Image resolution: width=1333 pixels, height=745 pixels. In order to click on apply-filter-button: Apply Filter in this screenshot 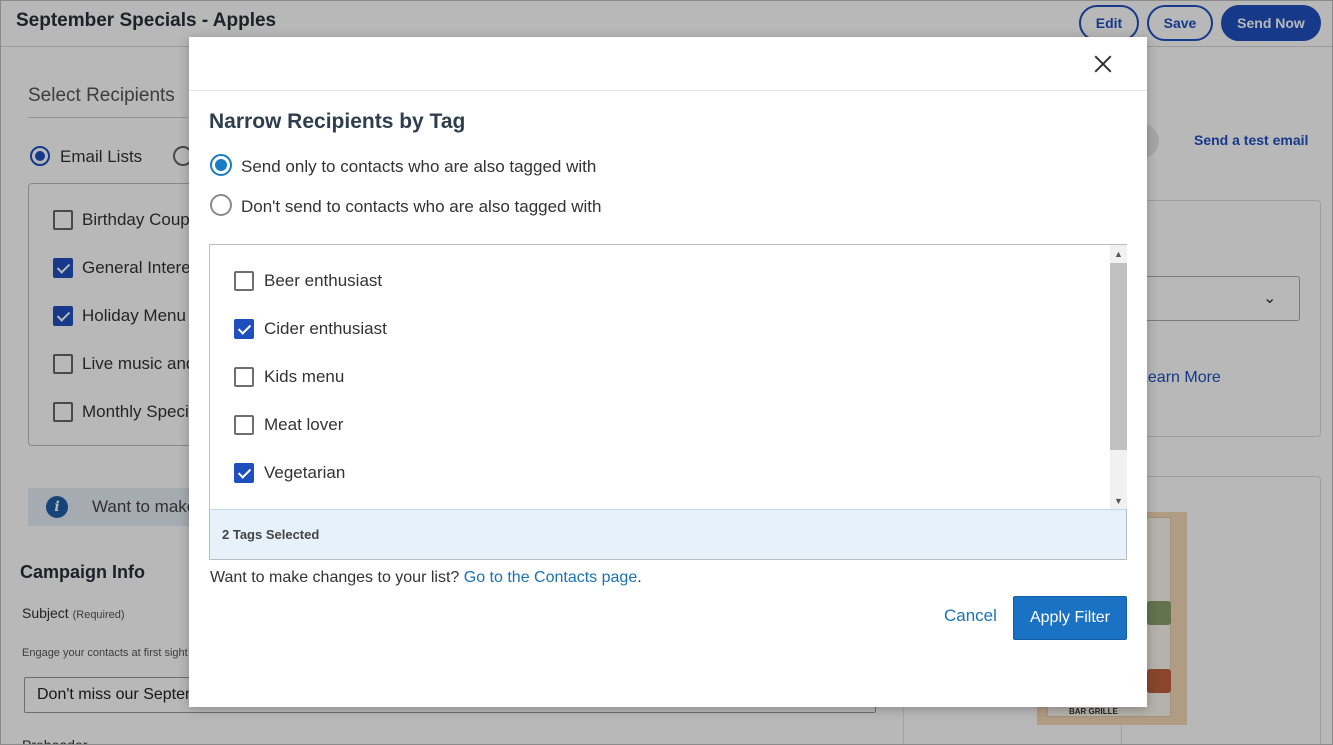, I will do `click(1070, 618)`.